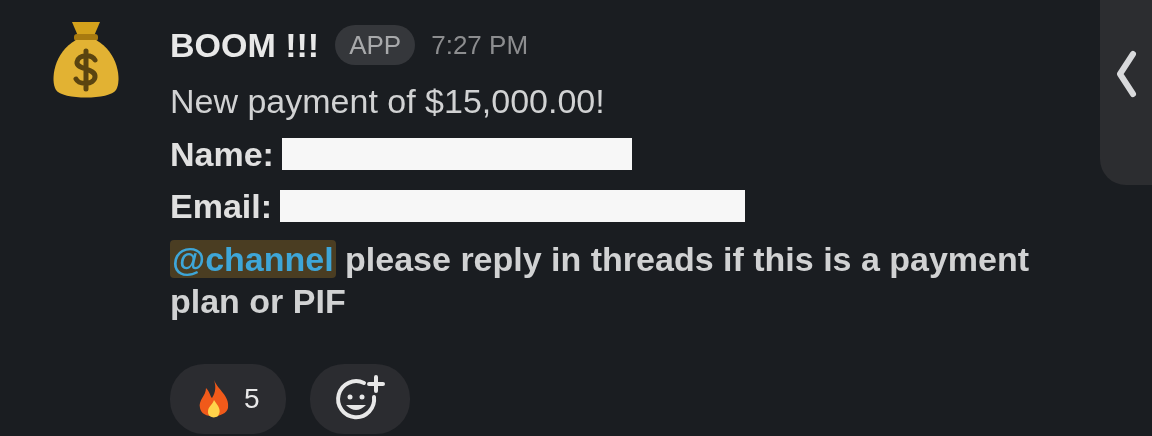 The image size is (1152, 436). Describe the element at coordinates (480, 45) in the screenshot. I see `timestamp: 7:27 PM` at that location.